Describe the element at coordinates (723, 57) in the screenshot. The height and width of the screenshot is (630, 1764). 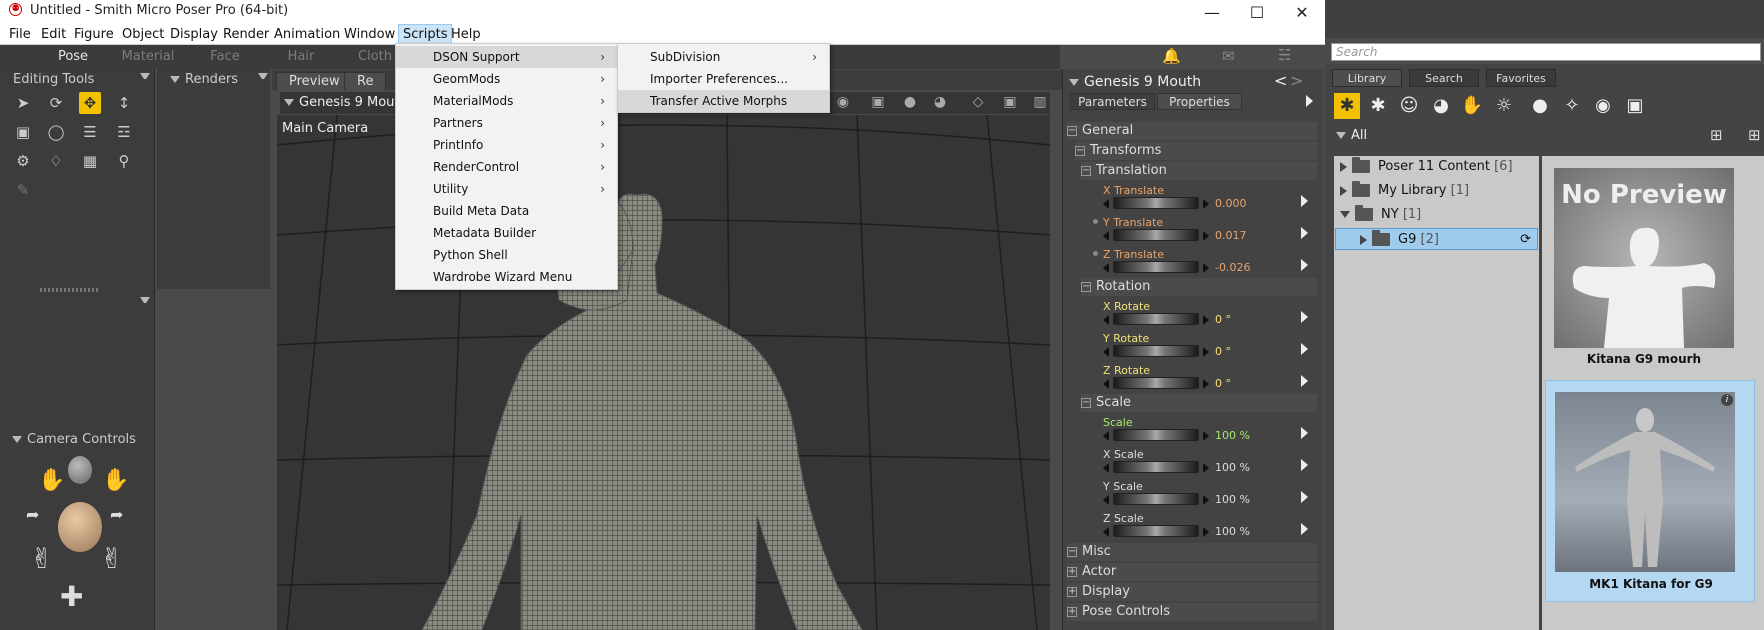
I see `menu-item-subdivision: SubDivision ›` at that location.